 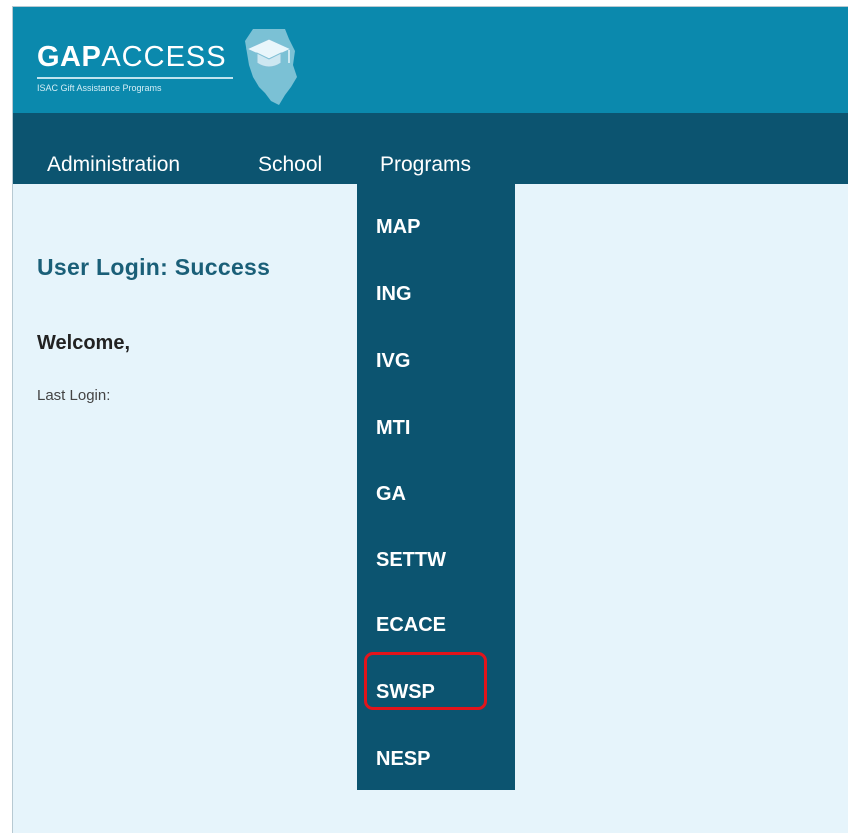 What do you see at coordinates (436, 345) in the screenshot?
I see `menu-item-ivg: IVG` at bounding box center [436, 345].